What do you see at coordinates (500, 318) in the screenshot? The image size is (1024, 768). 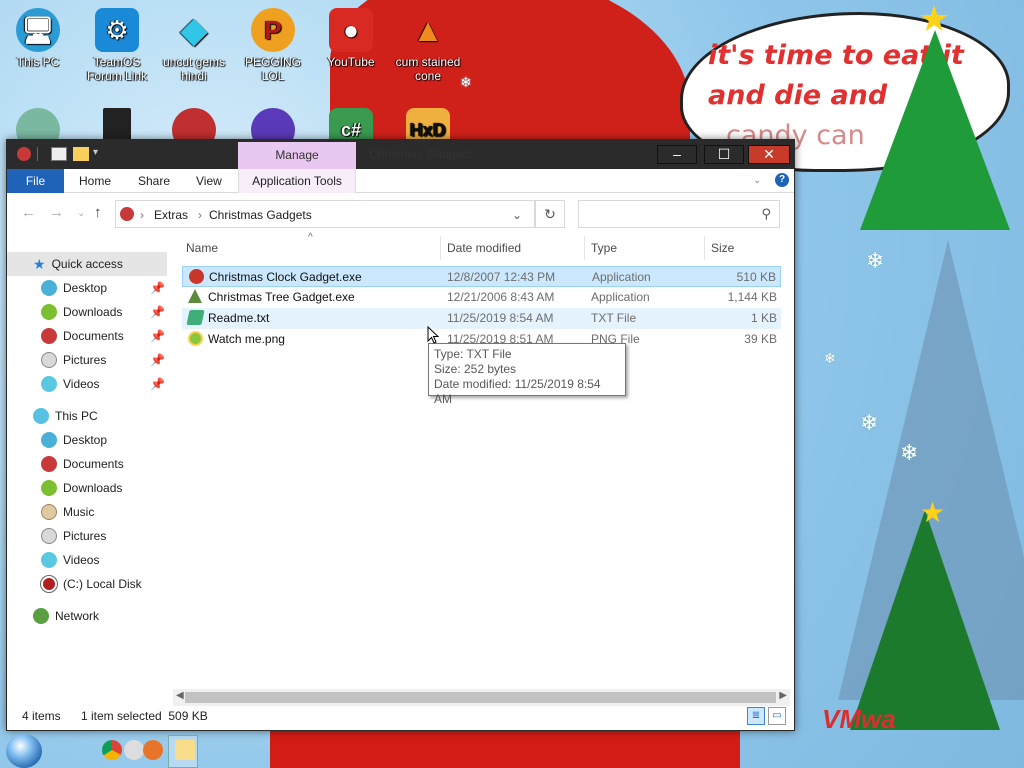 I see `file-date: 11/25/2019 8:54 AM` at bounding box center [500, 318].